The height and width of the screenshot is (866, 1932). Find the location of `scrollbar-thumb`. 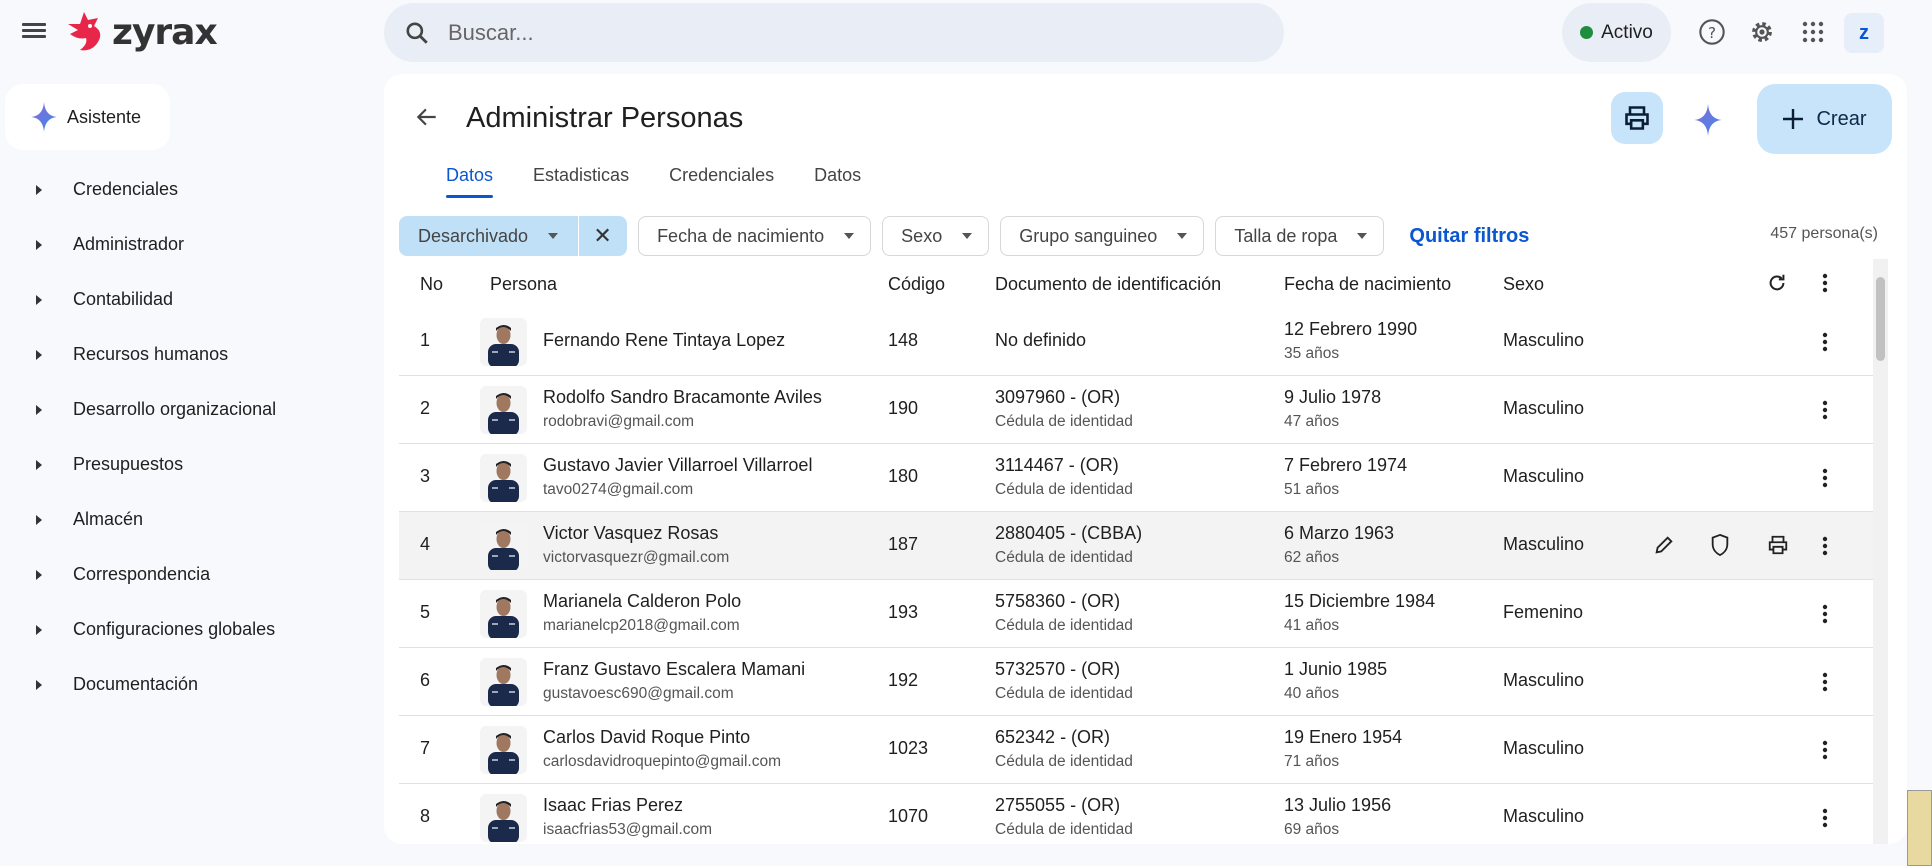

scrollbar-thumb is located at coordinates (1880, 319).